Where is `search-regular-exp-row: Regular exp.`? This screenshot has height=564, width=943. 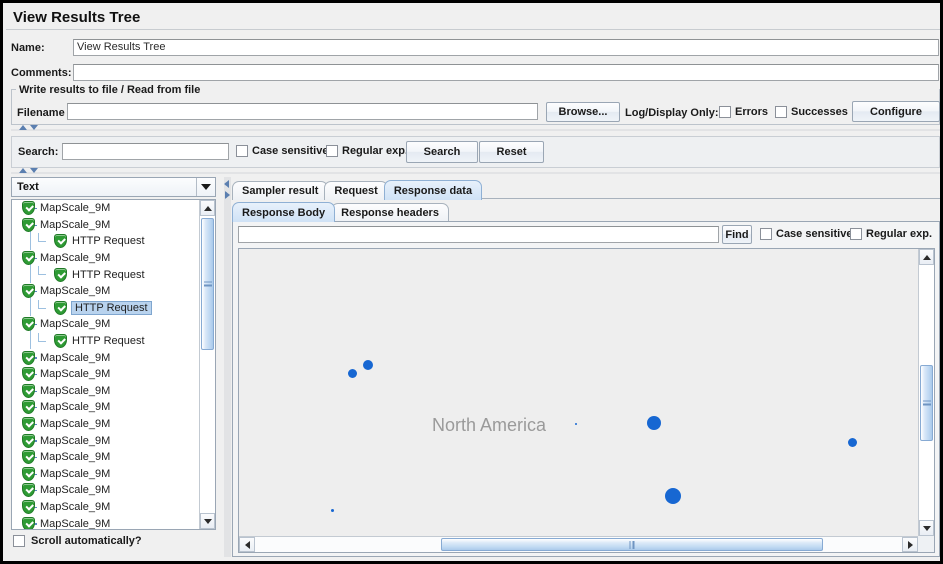 search-regular-exp-row: Regular exp. is located at coordinates (367, 151).